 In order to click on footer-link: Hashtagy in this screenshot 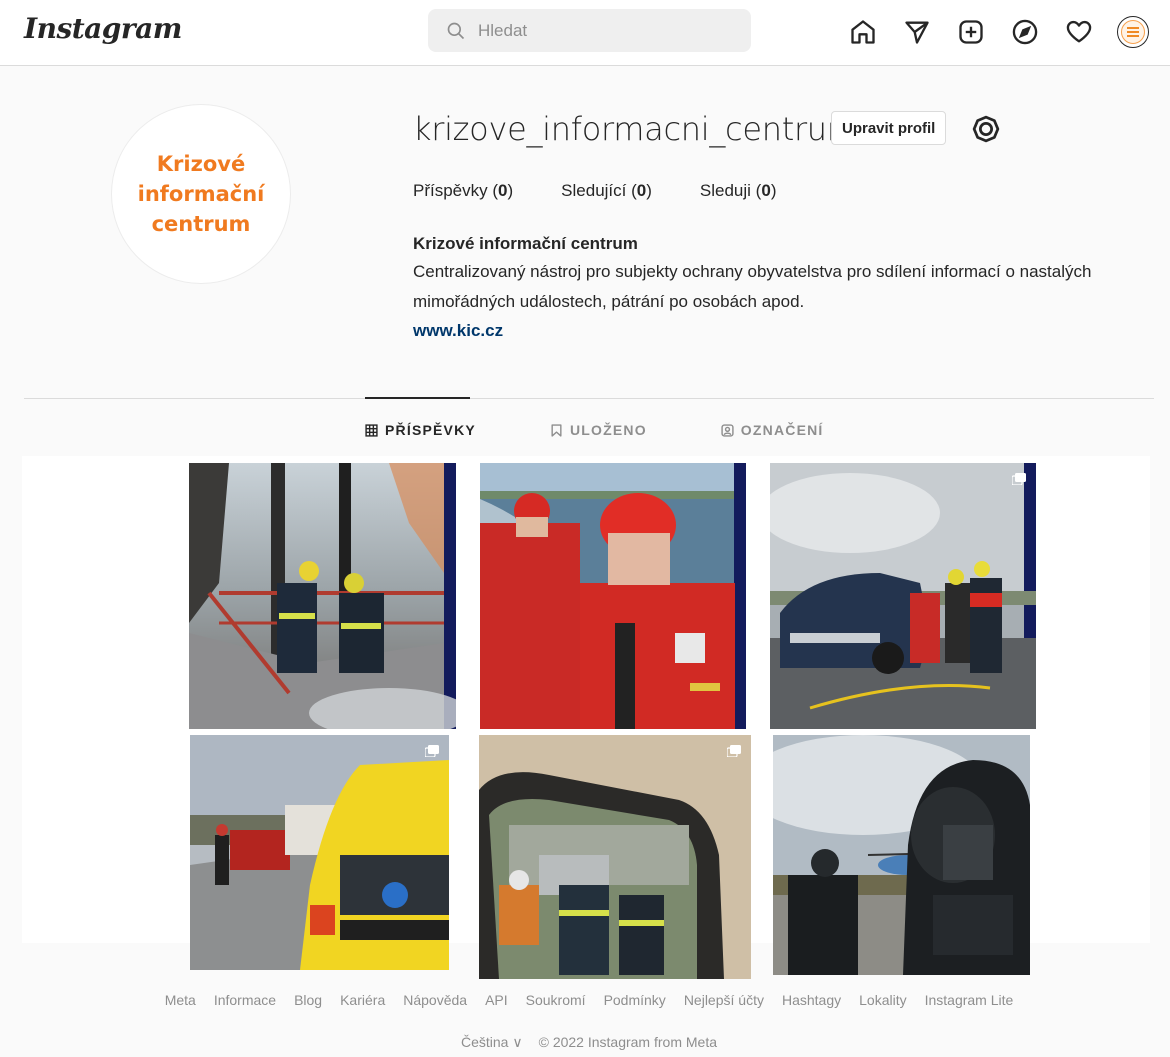, I will do `click(811, 1000)`.